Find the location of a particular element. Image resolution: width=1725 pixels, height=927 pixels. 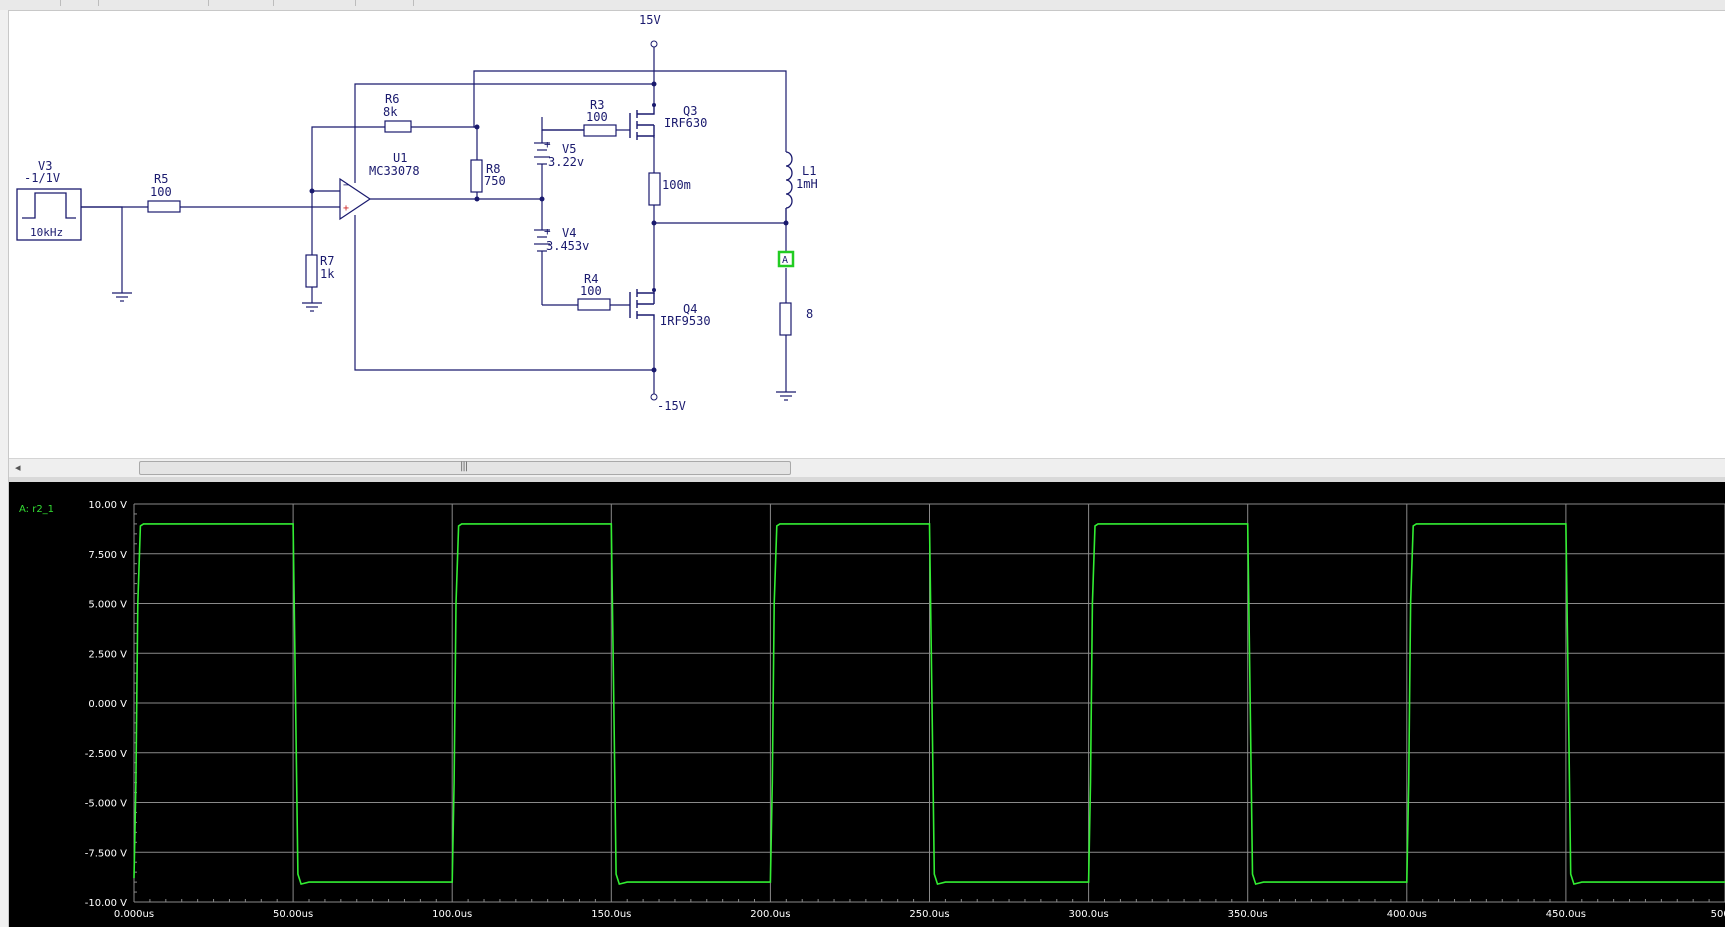

inductor-l1-symbol is located at coordinates (789, 180).